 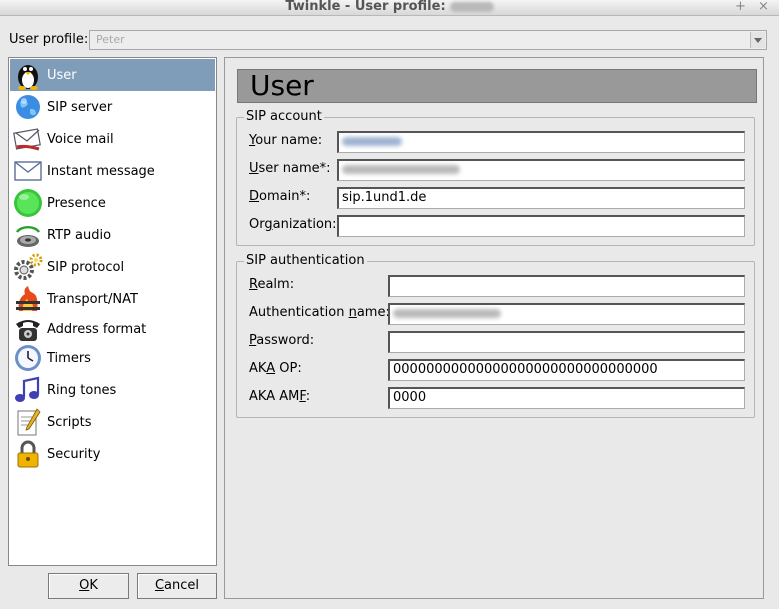 I want to click on close-window-button: ×, so click(x=763, y=7).